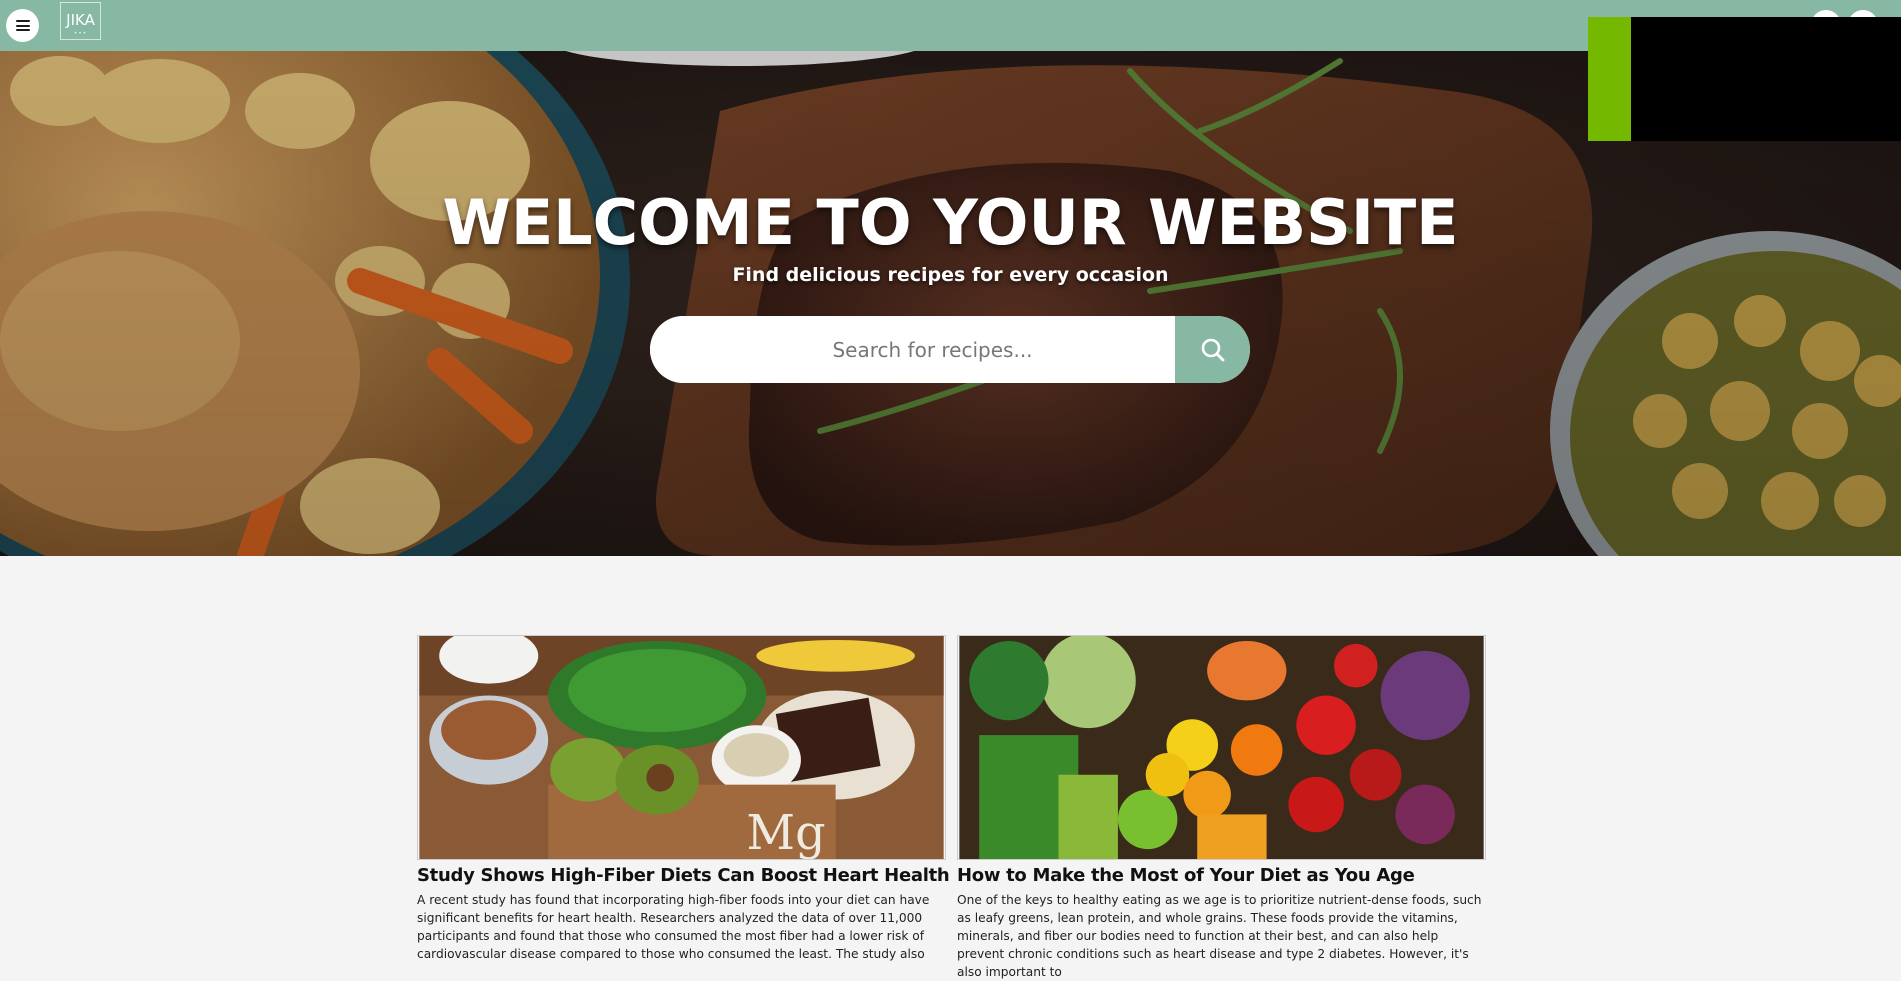  Describe the element at coordinates (1766, 79) in the screenshot. I see `ad-content-block` at that location.